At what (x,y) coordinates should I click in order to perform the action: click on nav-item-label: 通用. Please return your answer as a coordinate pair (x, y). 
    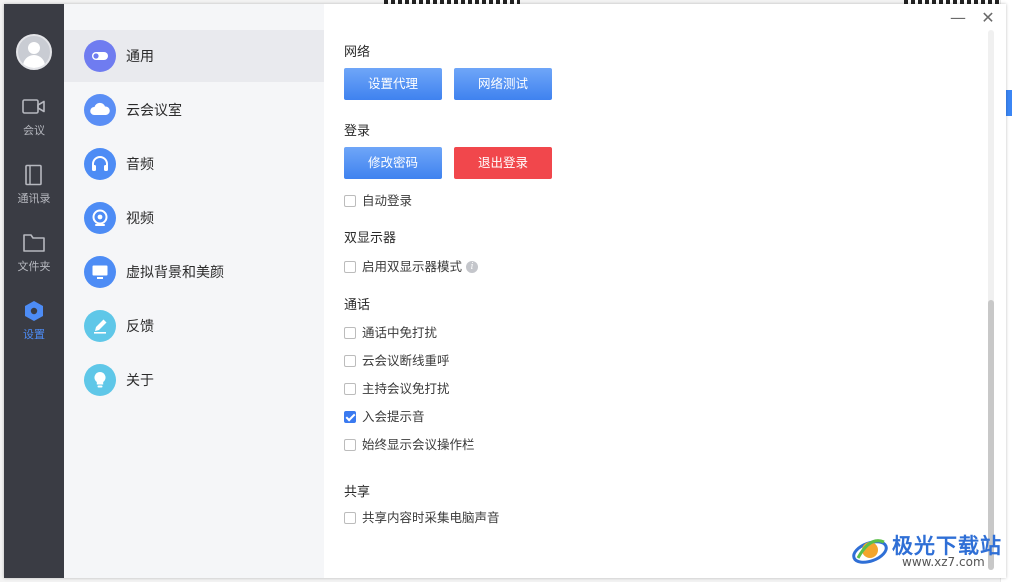
    Looking at the image, I should click on (140, 57).